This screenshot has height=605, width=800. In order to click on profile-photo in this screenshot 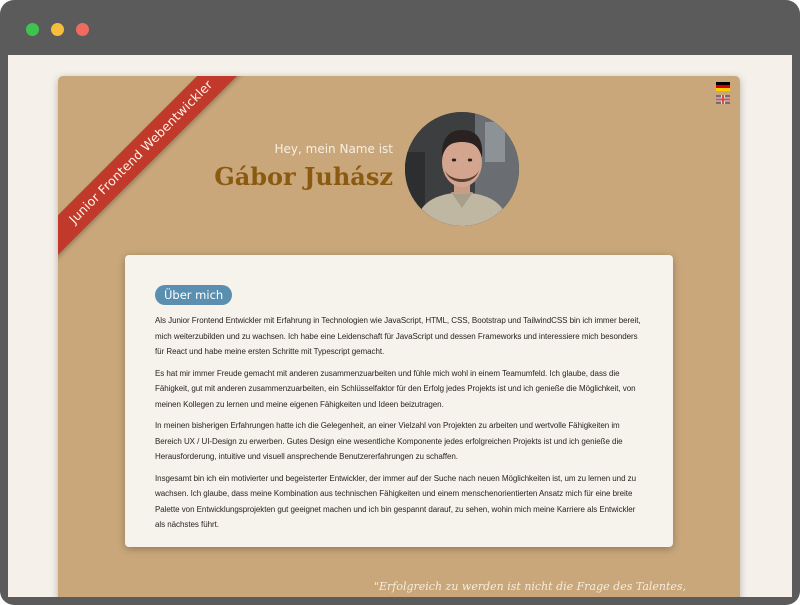, I will do `click(462, 169)`.